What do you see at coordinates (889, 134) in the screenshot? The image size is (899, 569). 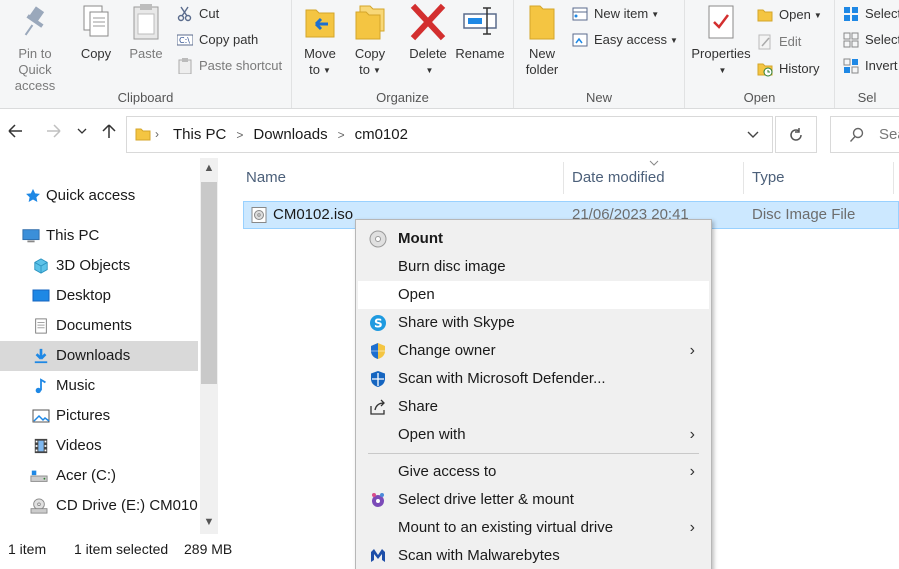 I see `search-placeholder: Sea` at bounding box center [889, 134].